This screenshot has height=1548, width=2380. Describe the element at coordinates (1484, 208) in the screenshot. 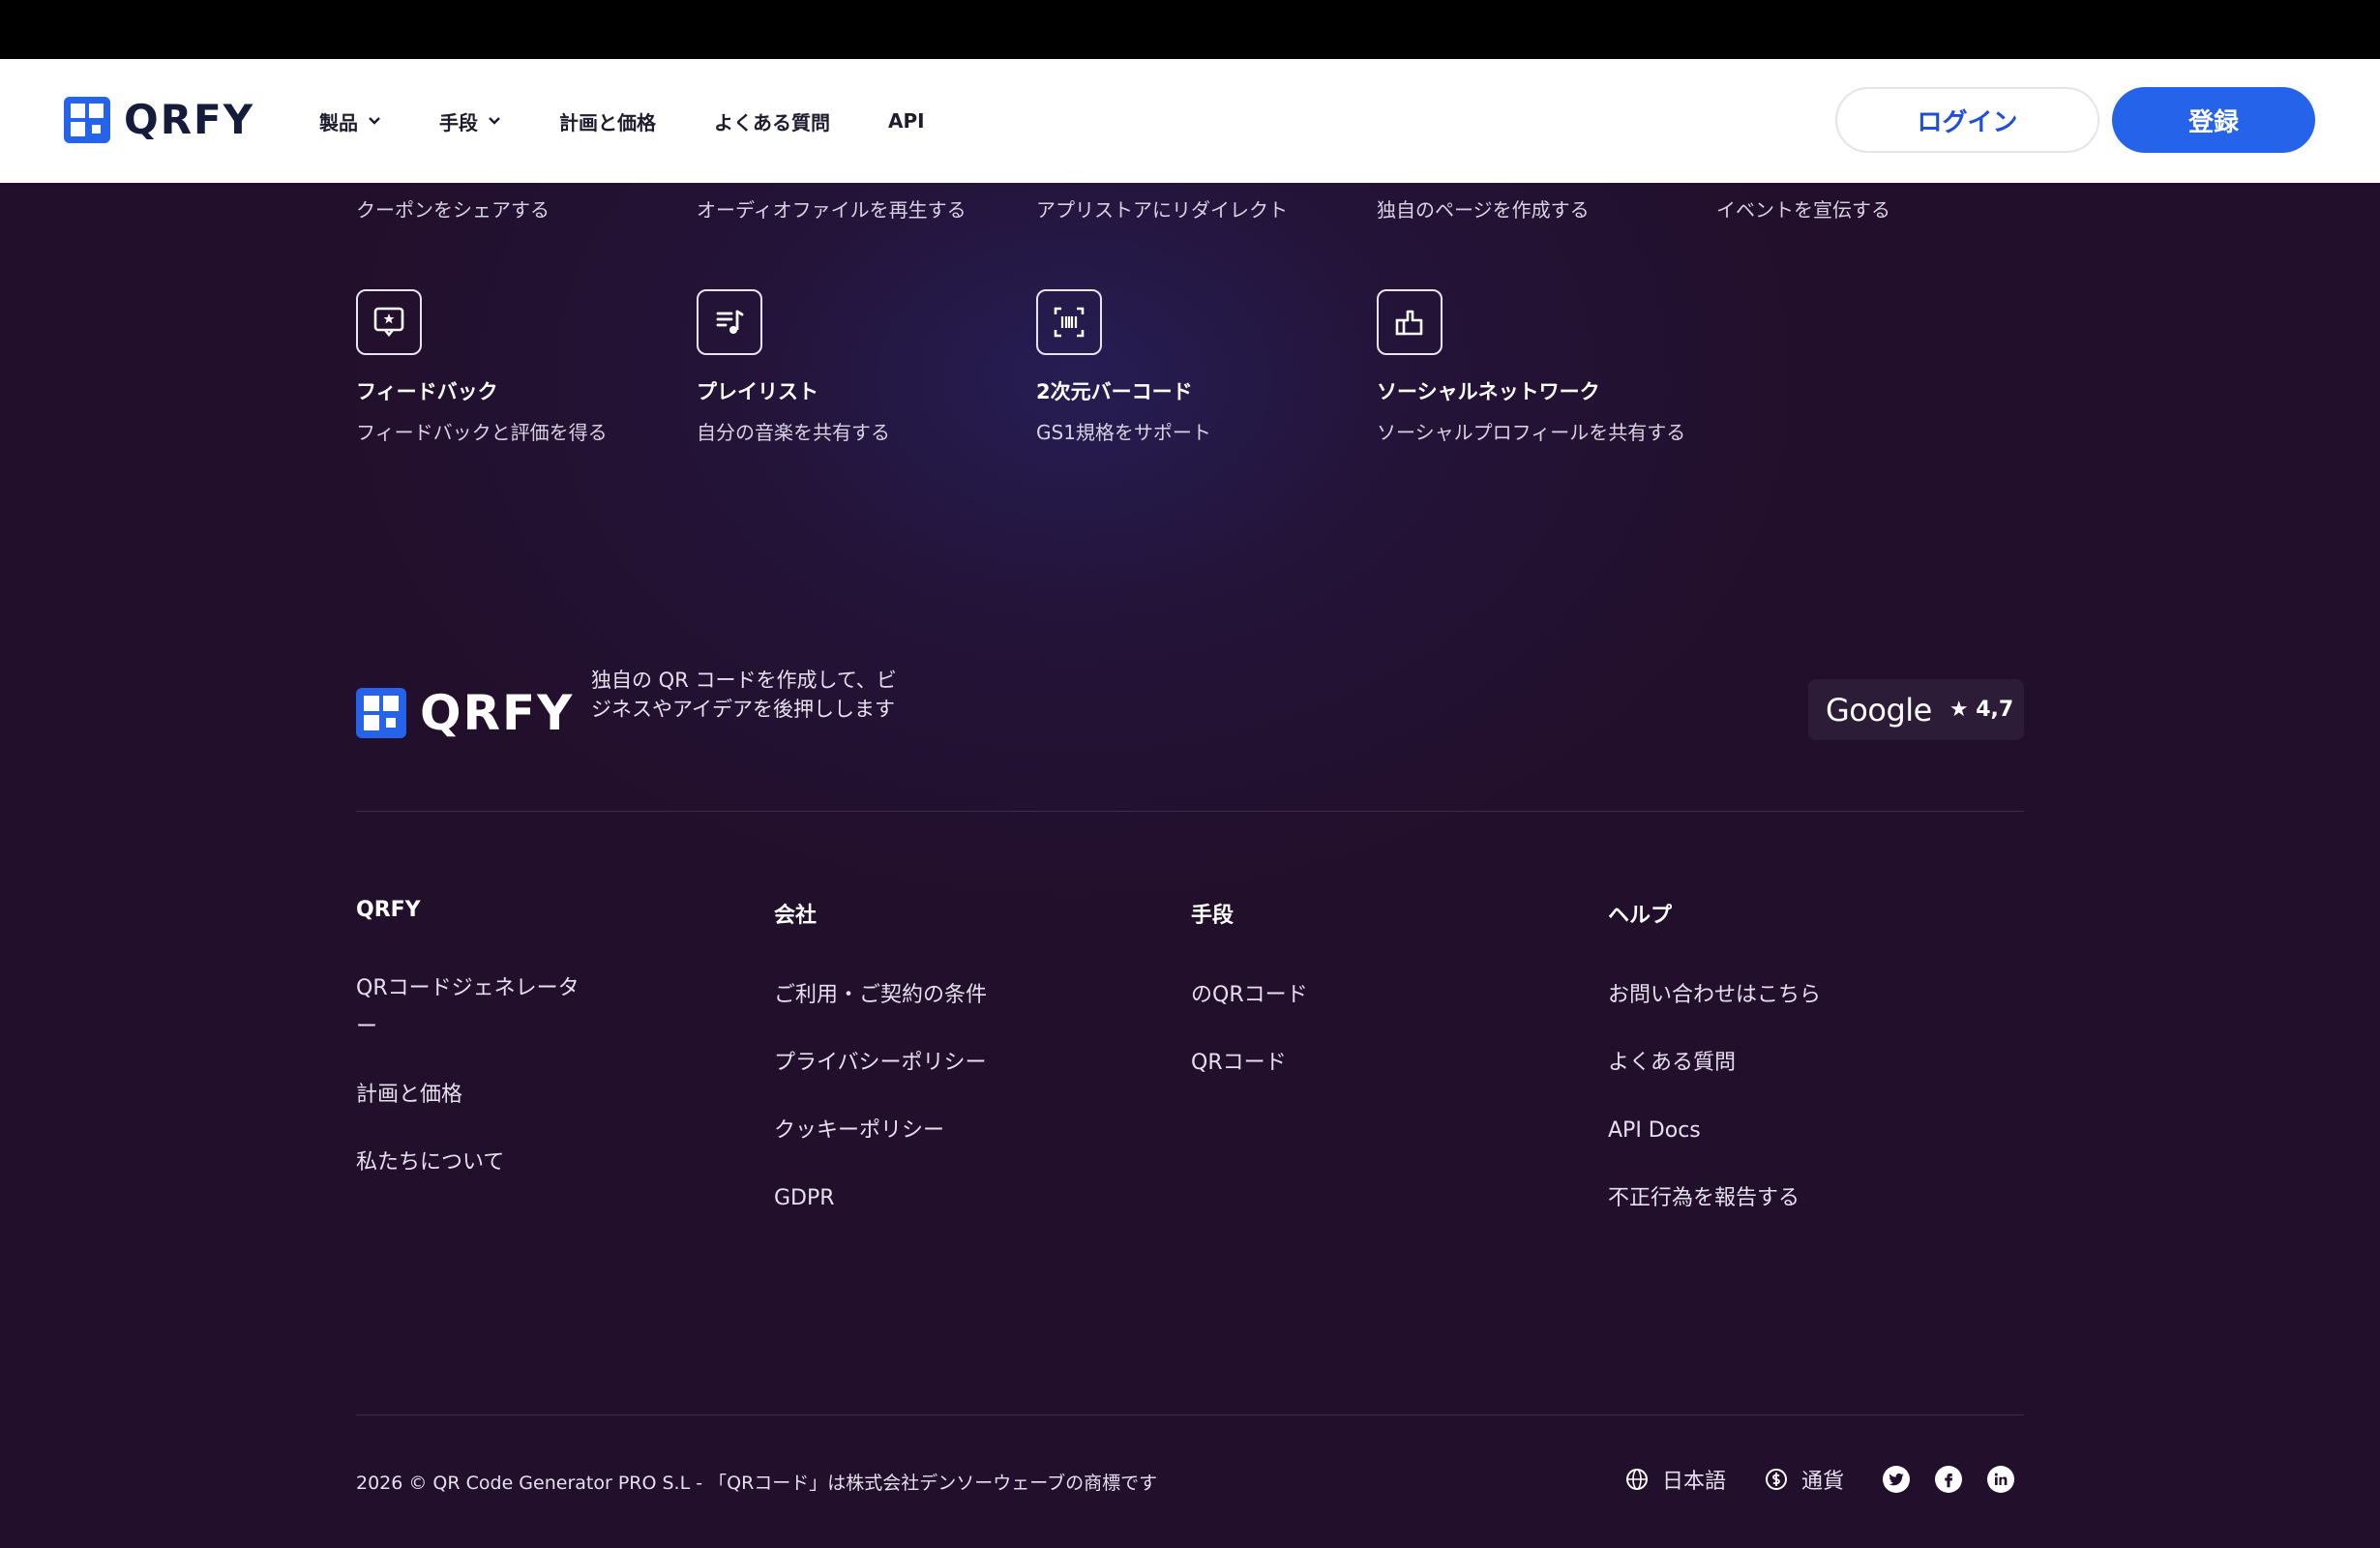

I see `feature-desc-landing-page: 独自のページを作成する` at that location.